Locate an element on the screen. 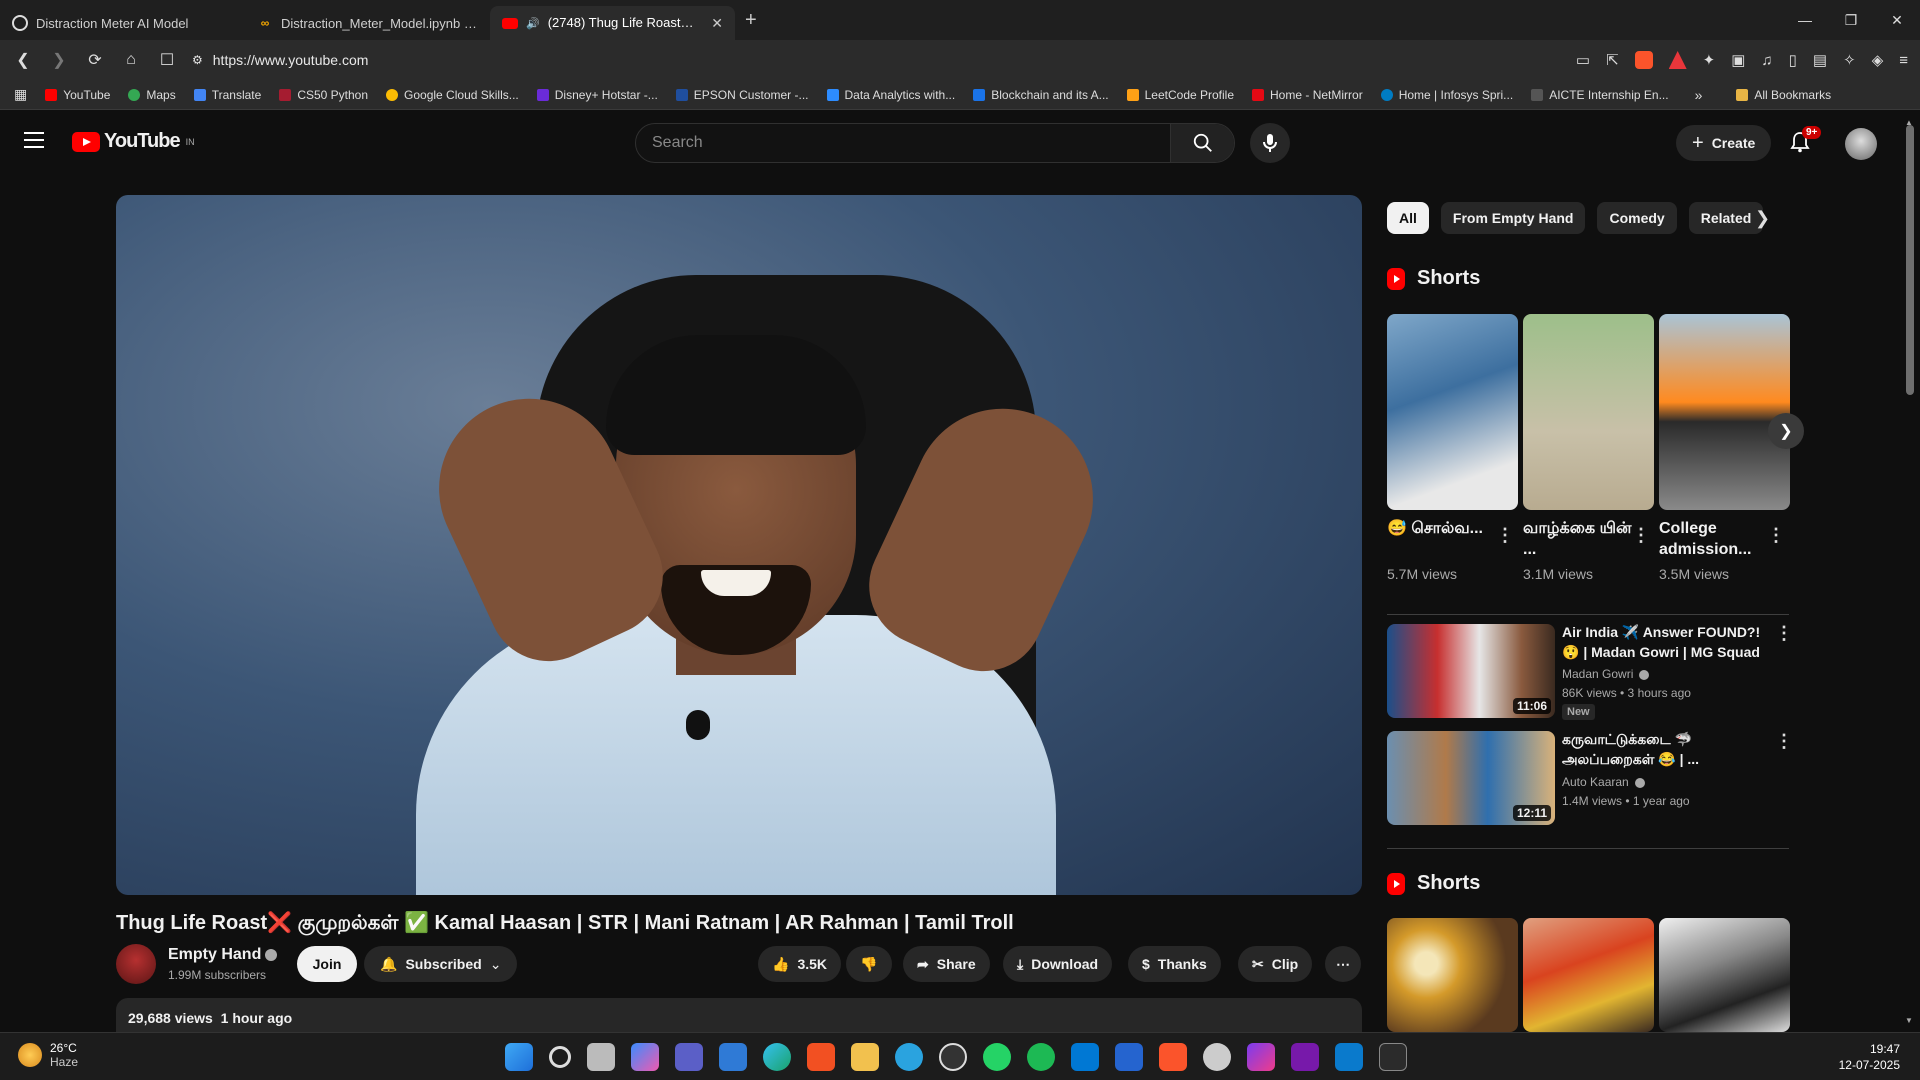 The height and width of the screenshot is (1080, 1920). channel-name: Empty Hand is located at coordinates (223, 955).